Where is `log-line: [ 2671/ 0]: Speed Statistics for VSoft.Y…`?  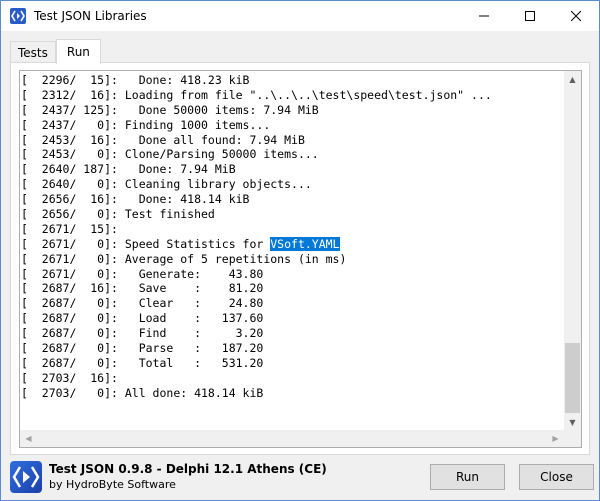
log-line: [ 2671/ 0]: Speed Statistics for VSoft.Y… is located at coordinates (180, 243).